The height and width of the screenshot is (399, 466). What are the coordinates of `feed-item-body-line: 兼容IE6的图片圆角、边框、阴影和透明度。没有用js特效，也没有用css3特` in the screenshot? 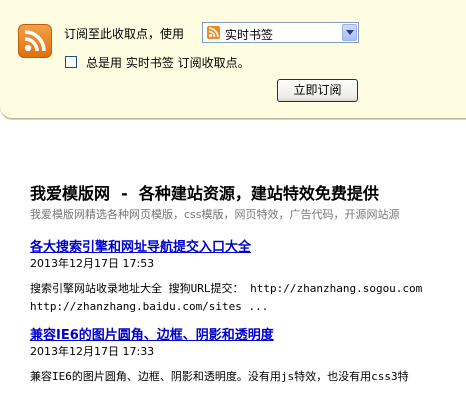 It's located at (219, 376).